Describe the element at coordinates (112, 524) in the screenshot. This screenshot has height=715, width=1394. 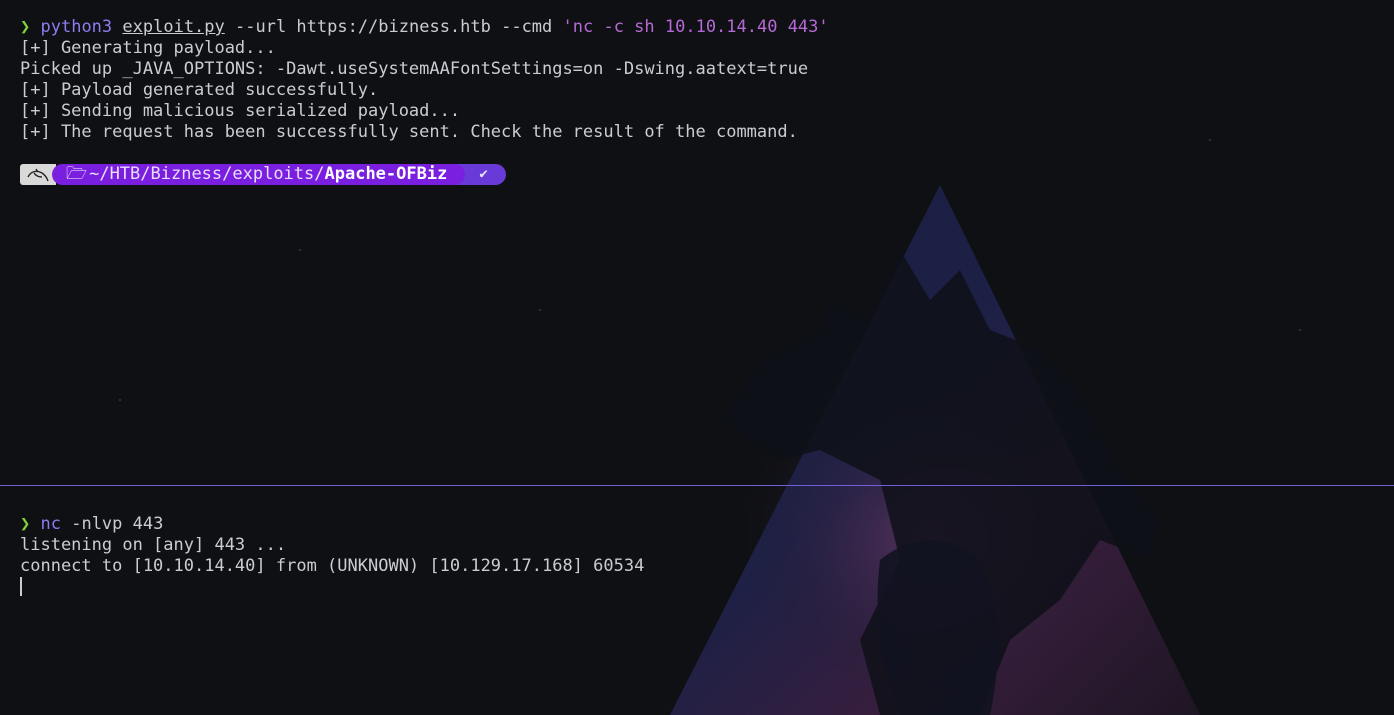
I see `command-args: -nlvp 443` at that location.